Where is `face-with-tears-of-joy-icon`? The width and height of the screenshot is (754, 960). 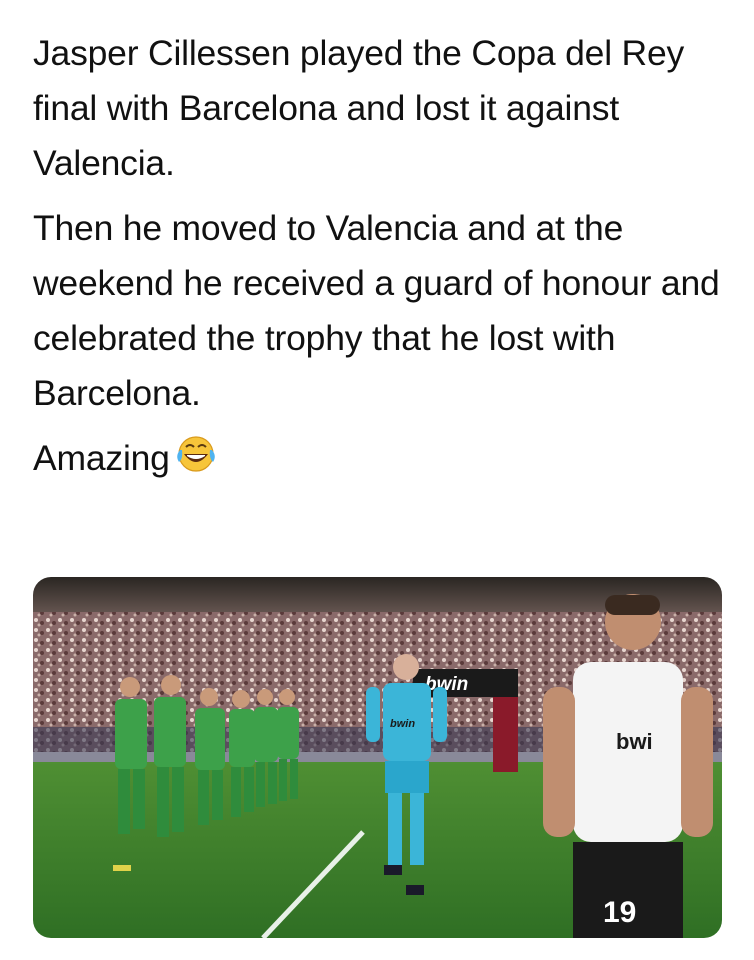 face-with-tears-of-joy-icon is located at coordinates (196, 454).